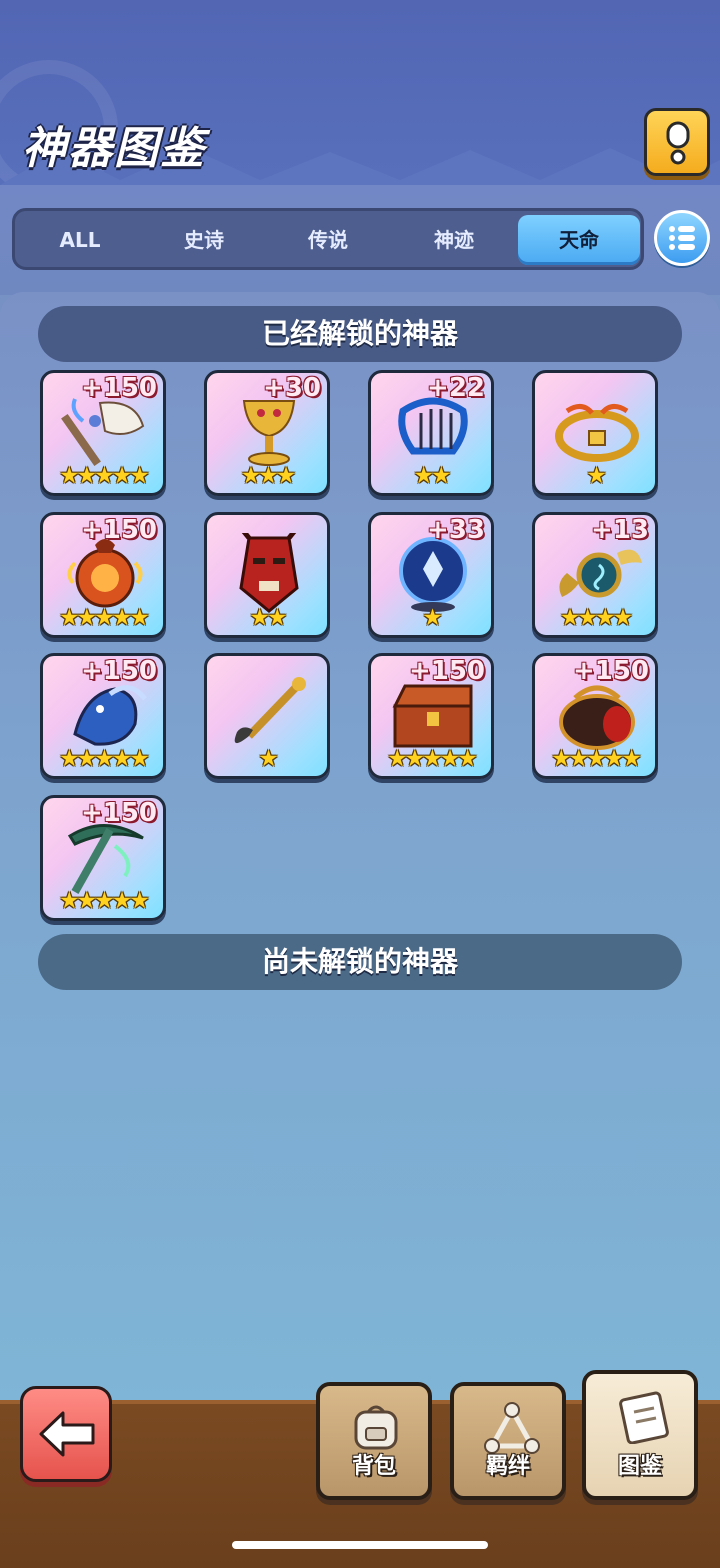  I want to click on locked-section-title: 尚未解锁的神器, so click(360, 962).